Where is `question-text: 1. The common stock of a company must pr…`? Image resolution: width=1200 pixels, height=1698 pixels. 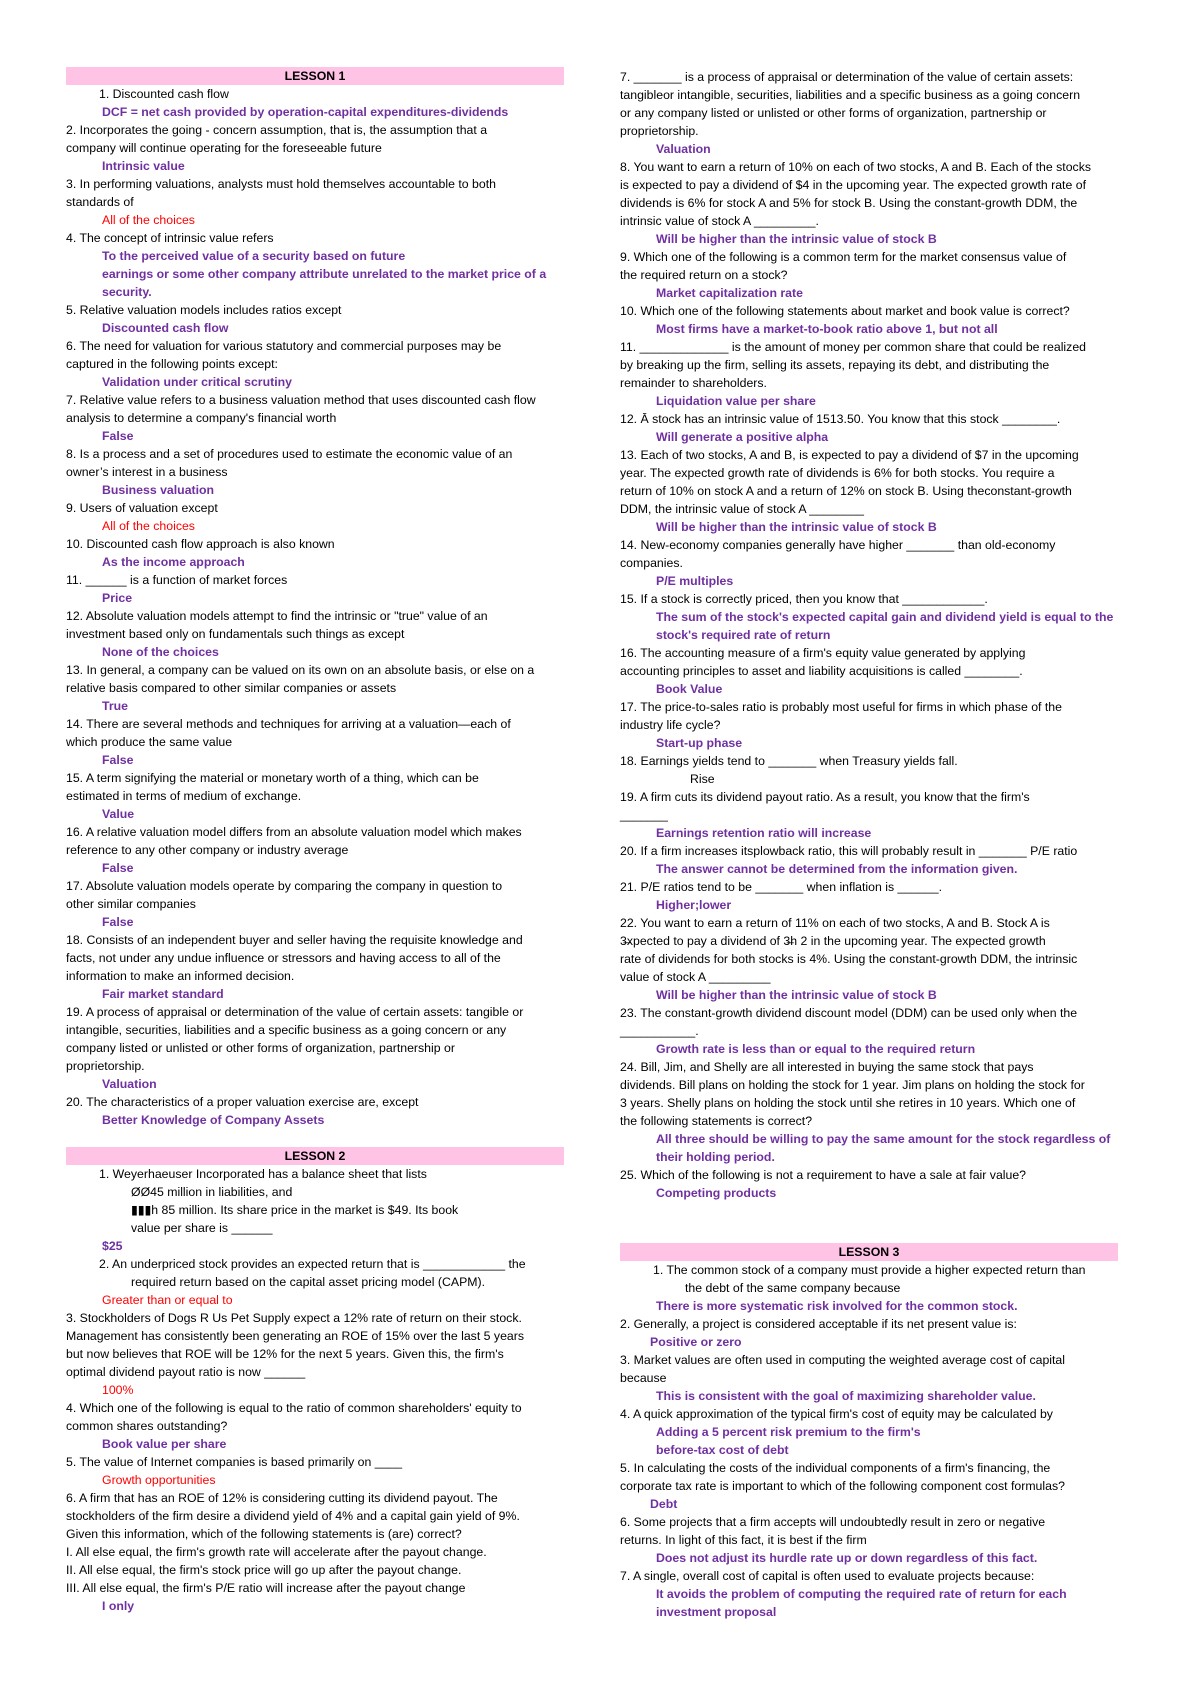 question-text: 1. The common stock of a company must pr… is located at coordinates (869, 1270).